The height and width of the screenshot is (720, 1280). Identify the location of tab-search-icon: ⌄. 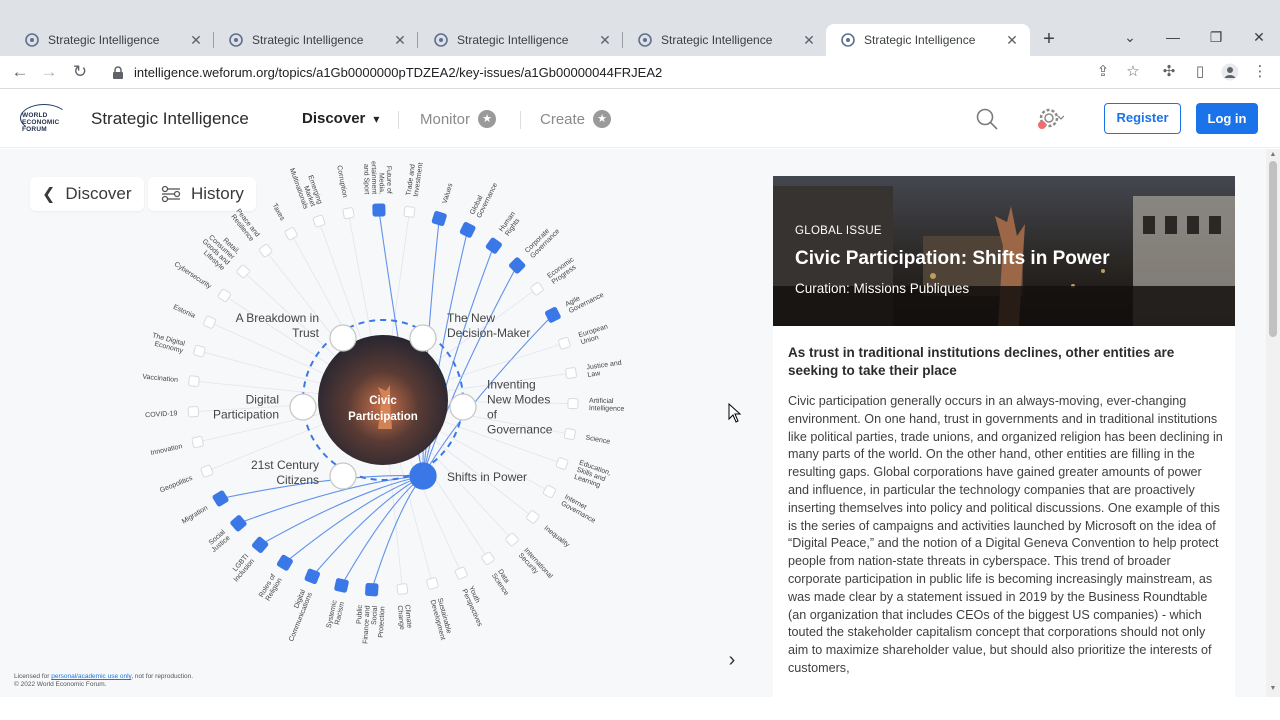
(1130, 37).